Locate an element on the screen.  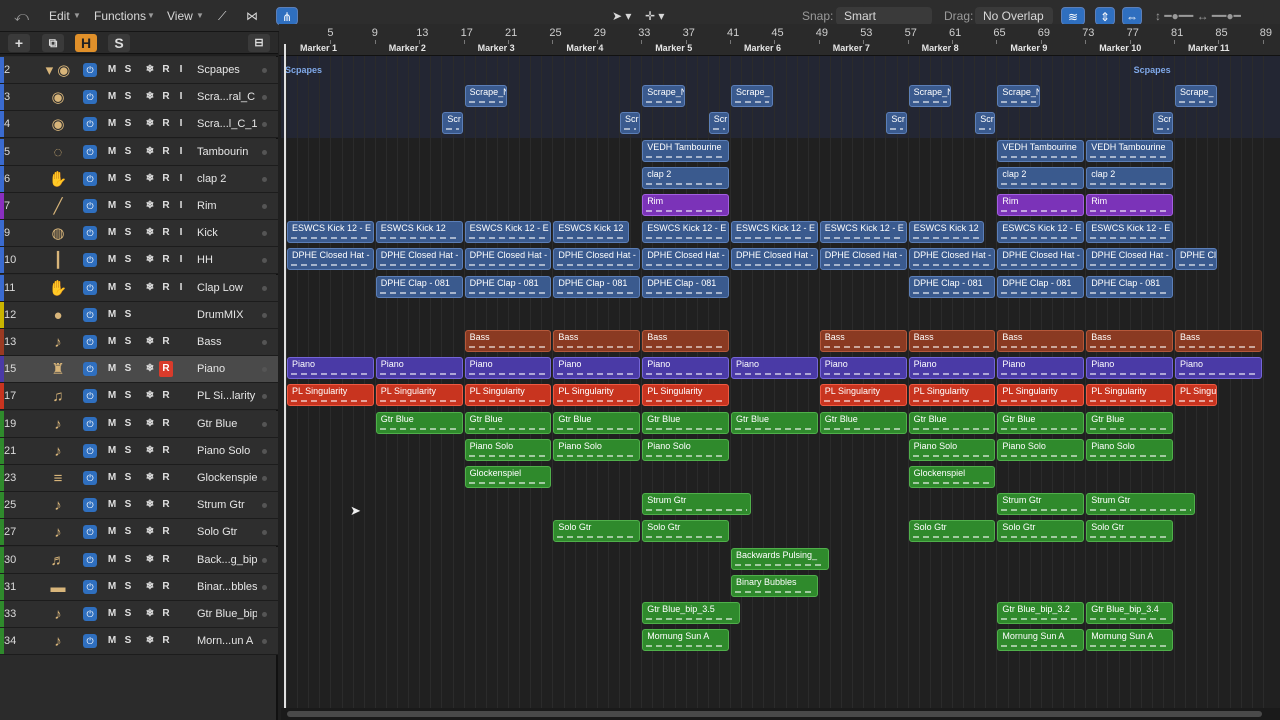
region: Scrape_ is located at coordinates (752, 96).